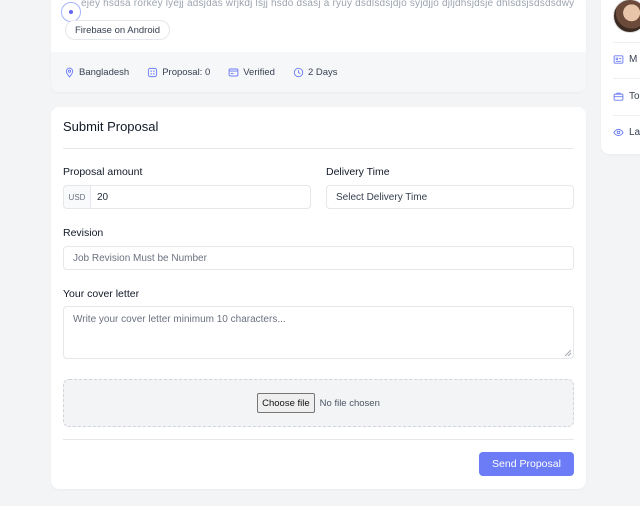 Image resolution: width=640 pixels, height=506 pixels. I want to click on map-pin-icon, so click(69, 72).